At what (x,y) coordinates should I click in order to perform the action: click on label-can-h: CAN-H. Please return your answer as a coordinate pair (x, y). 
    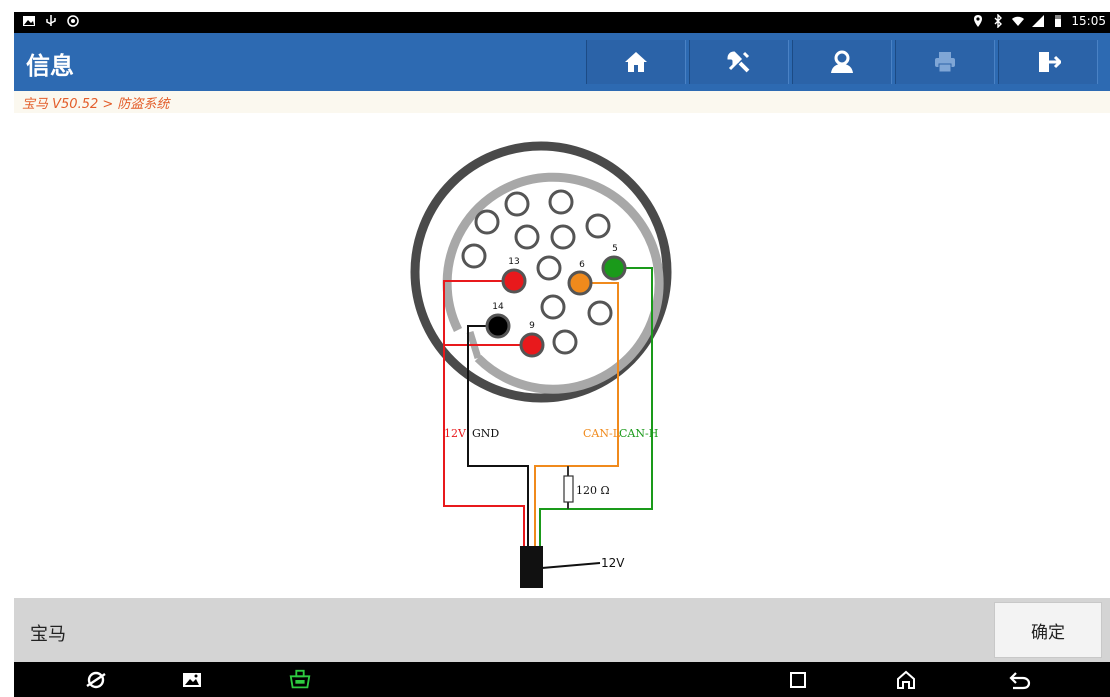
    Looking at the image, I should click on (638, 433).